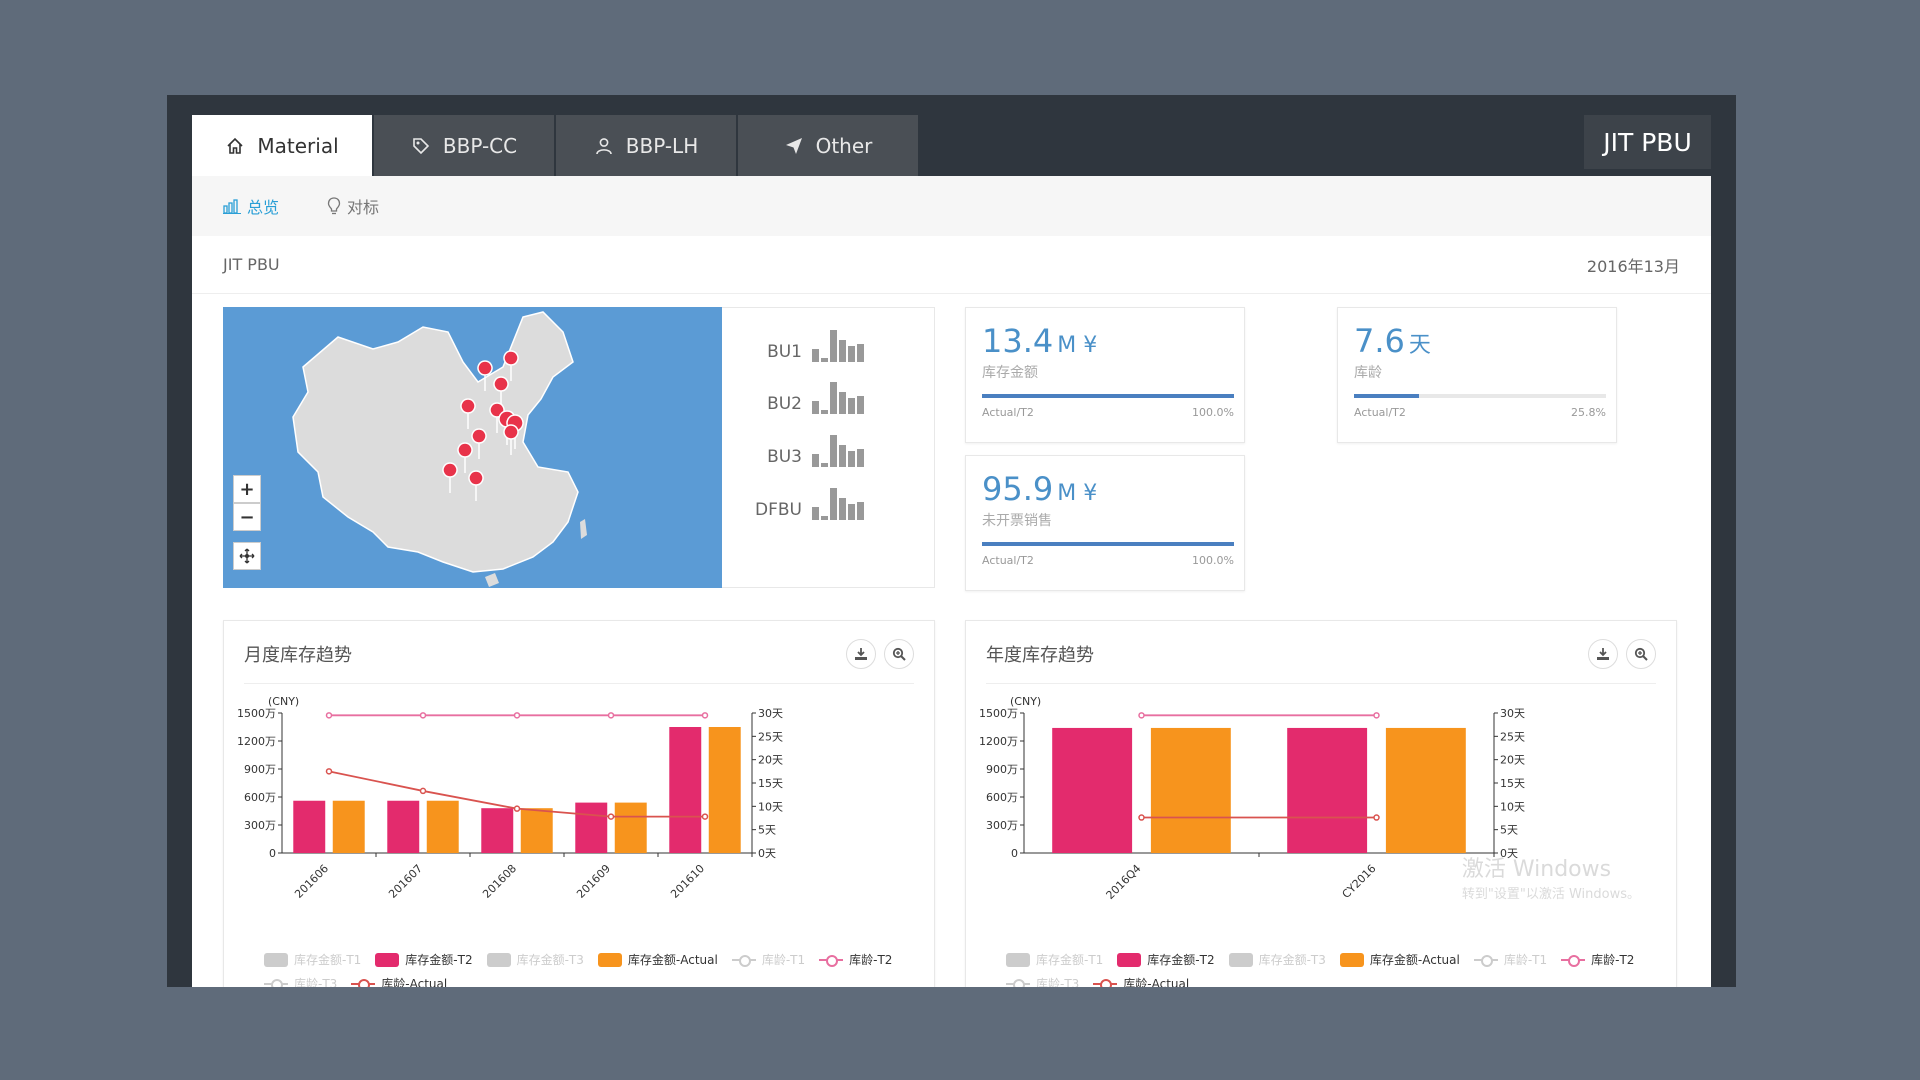 The width and height of the screenshot is (1920, 1080). Describe the element at coordinates (809, 502) in the screenshot. I see `bu-item: DFBU` at that location.